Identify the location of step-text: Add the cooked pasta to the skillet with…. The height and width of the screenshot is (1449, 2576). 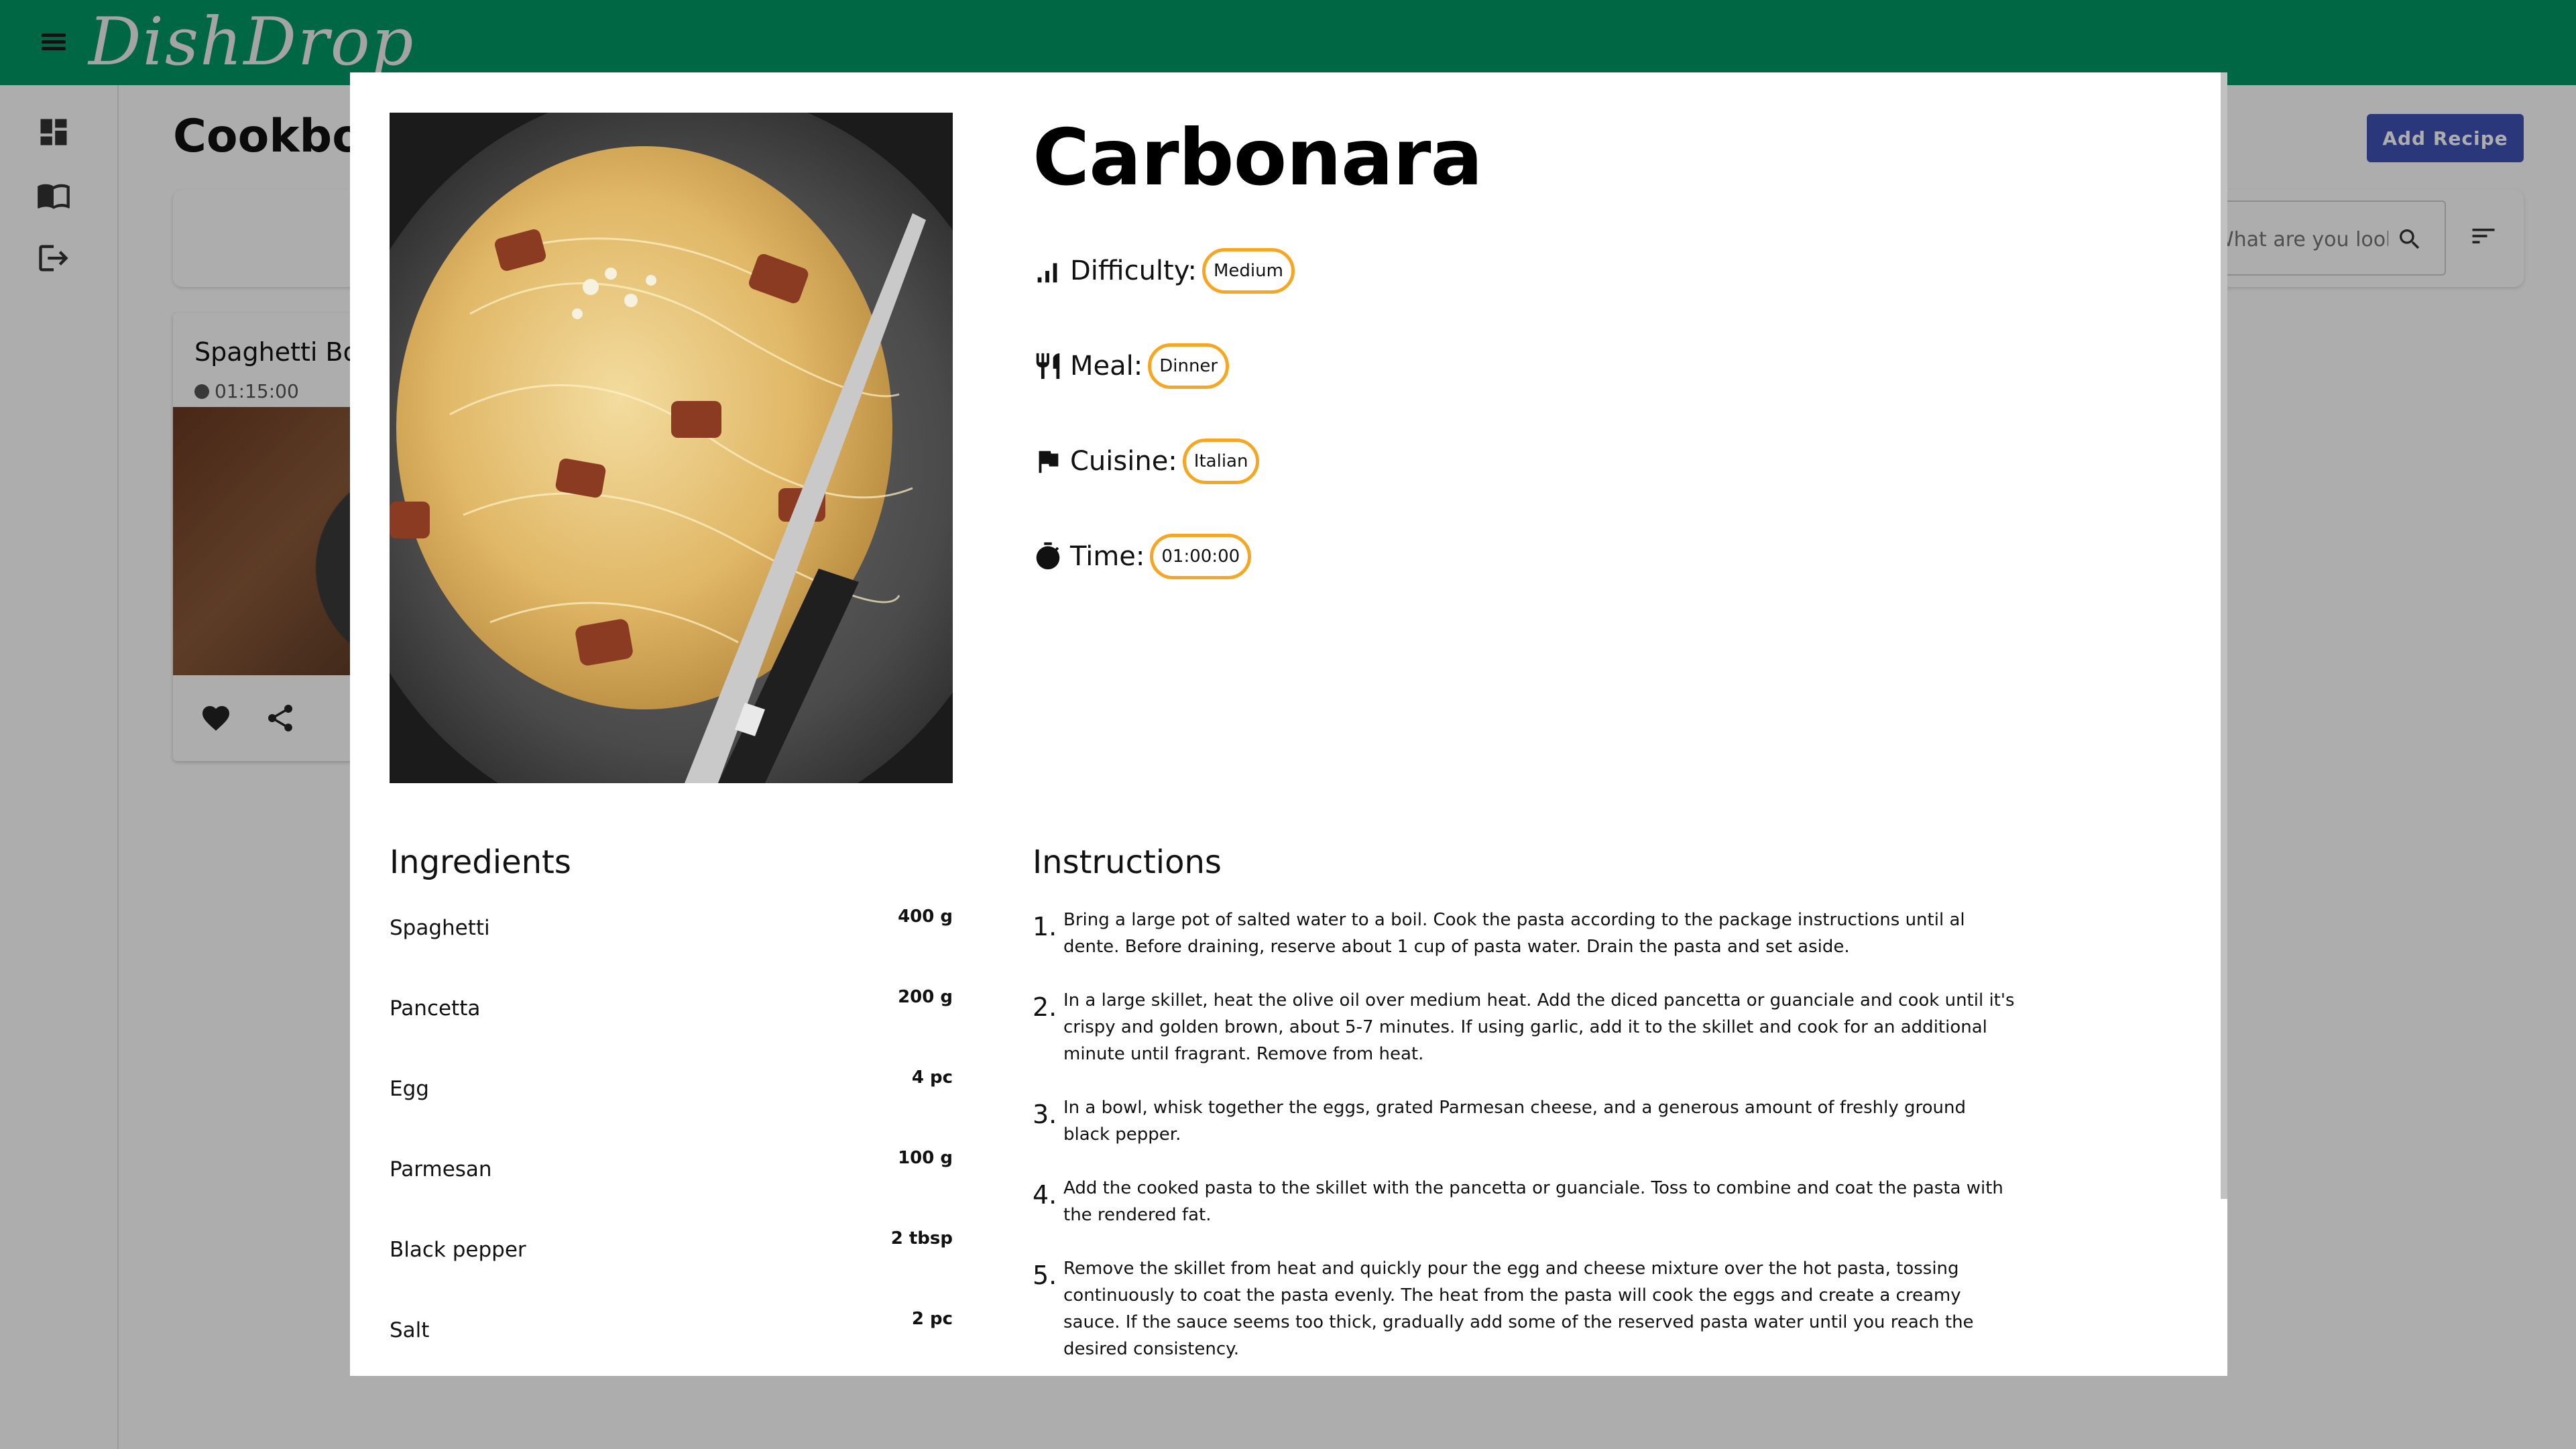
(1533, 1202).